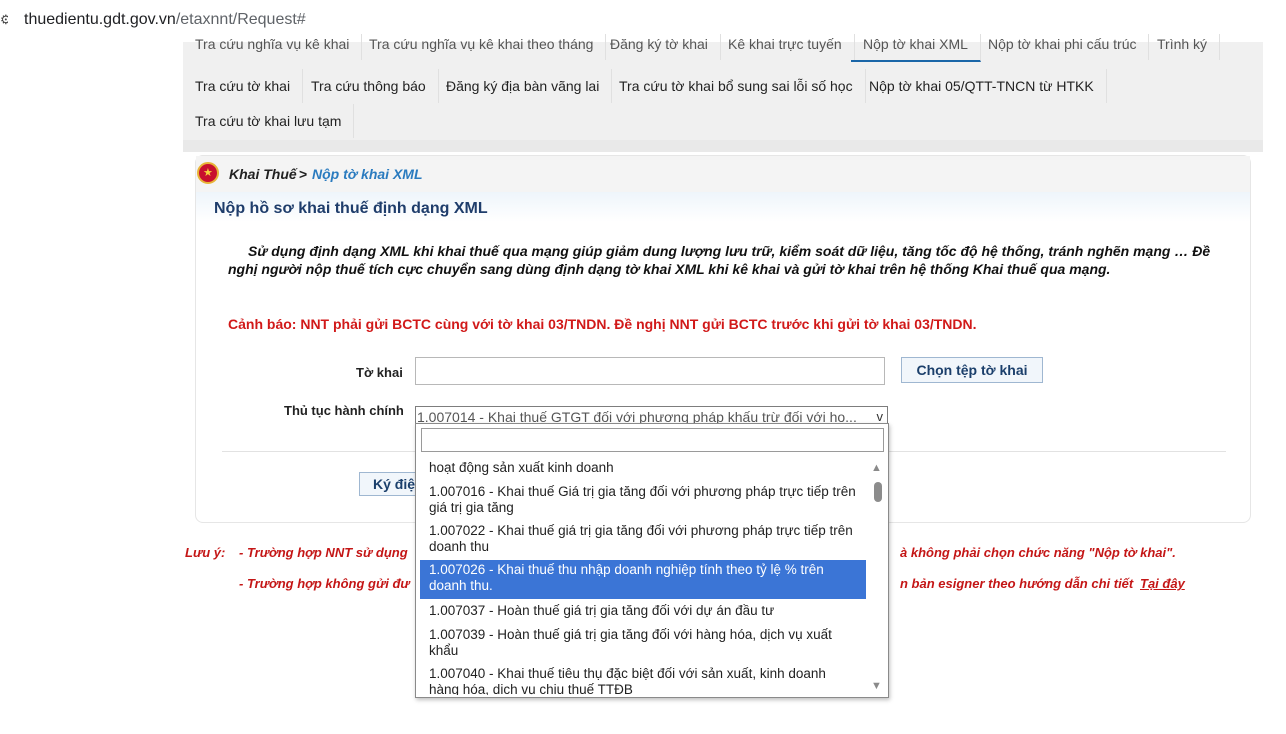 Image resolution: width=1286 pixels, height=734 pixels. Describe the element at coordinates (880, 416) in the screenshot. I see `chevron-down-icon: v` at that location.